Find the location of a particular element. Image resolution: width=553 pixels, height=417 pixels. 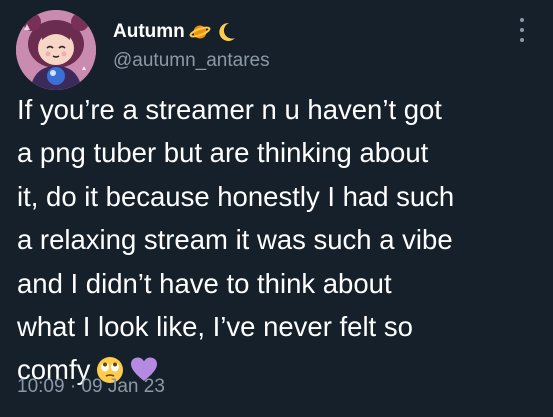

more-options-icon is located at coordinates (522, 30).